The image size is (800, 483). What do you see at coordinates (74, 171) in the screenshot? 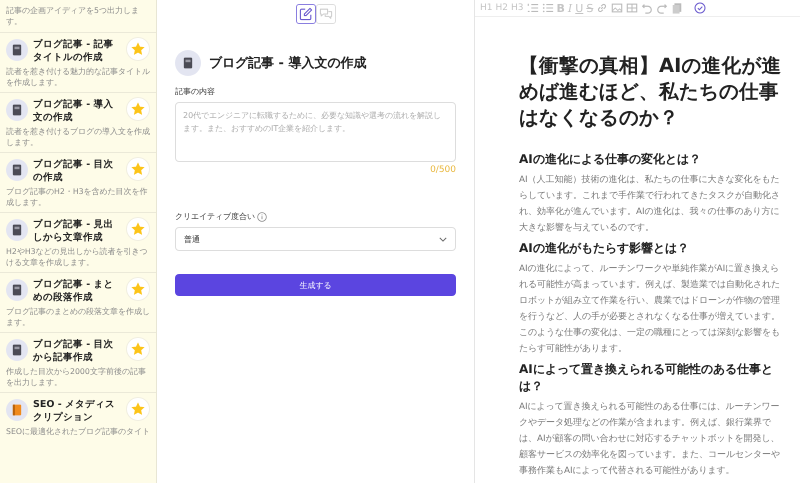
I see `template-title: ブログ記事 - 目次の作成` at bounding box center [74, 171].